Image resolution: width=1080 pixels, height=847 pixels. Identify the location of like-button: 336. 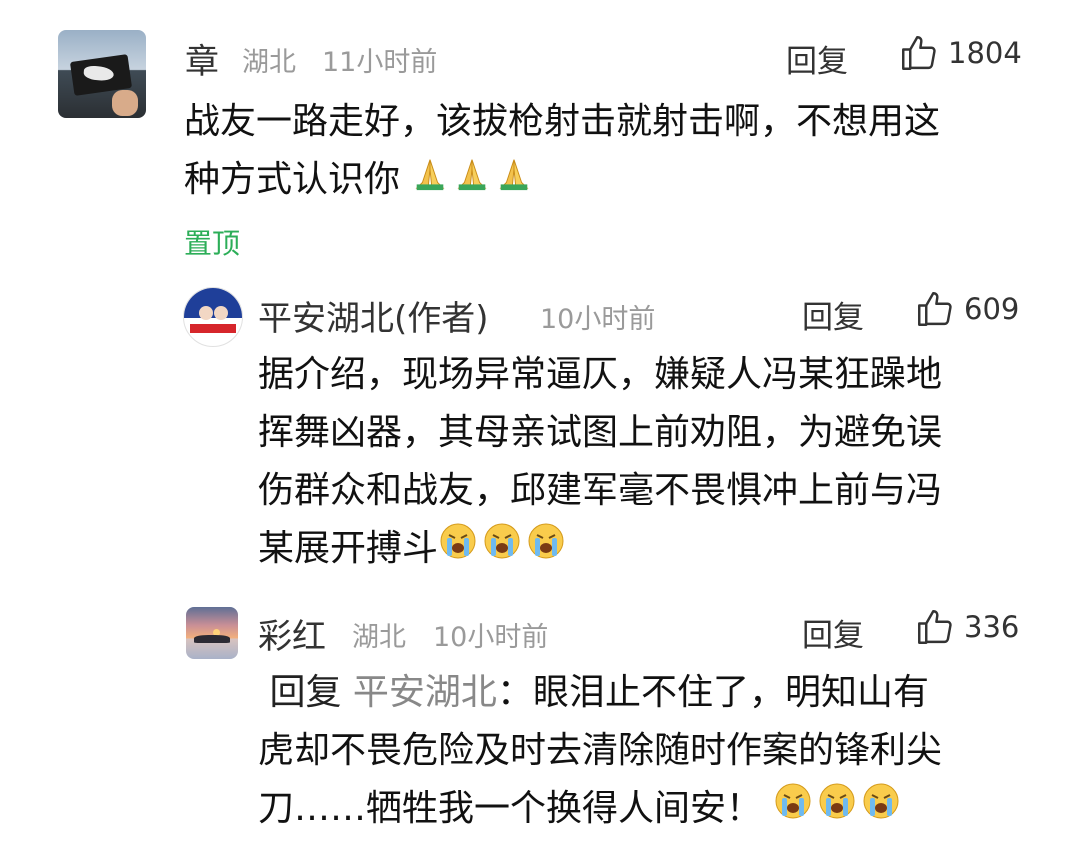
(966, 627).